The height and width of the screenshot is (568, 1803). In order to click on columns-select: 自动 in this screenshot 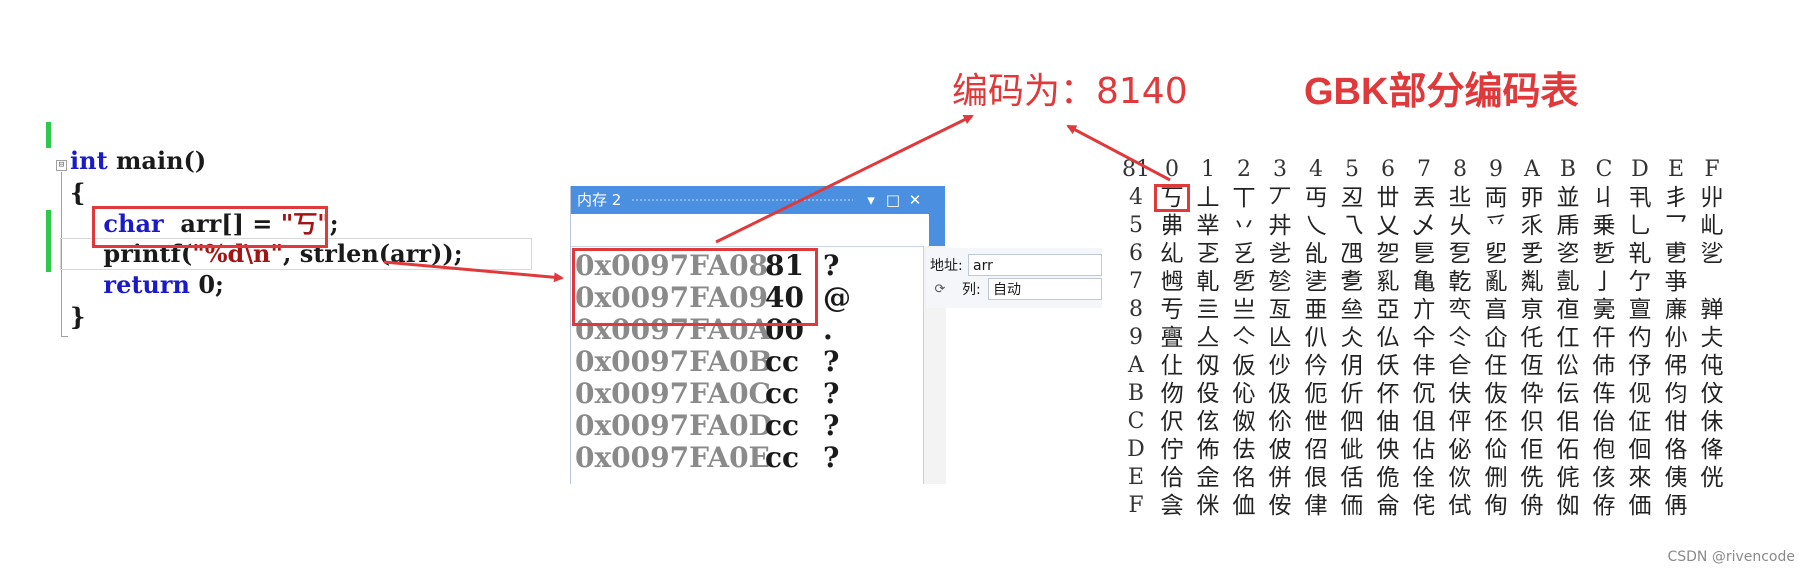, I will do `click(1045, 289)`.